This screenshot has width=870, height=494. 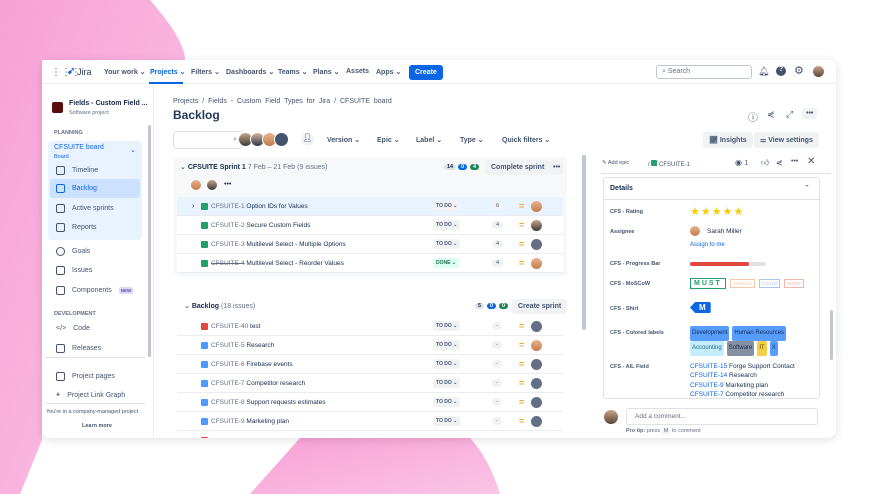 What do you see at coordinates (710, 333) in the screenshot?
I see `label-tag: Development` at bounding box center [710, 333].